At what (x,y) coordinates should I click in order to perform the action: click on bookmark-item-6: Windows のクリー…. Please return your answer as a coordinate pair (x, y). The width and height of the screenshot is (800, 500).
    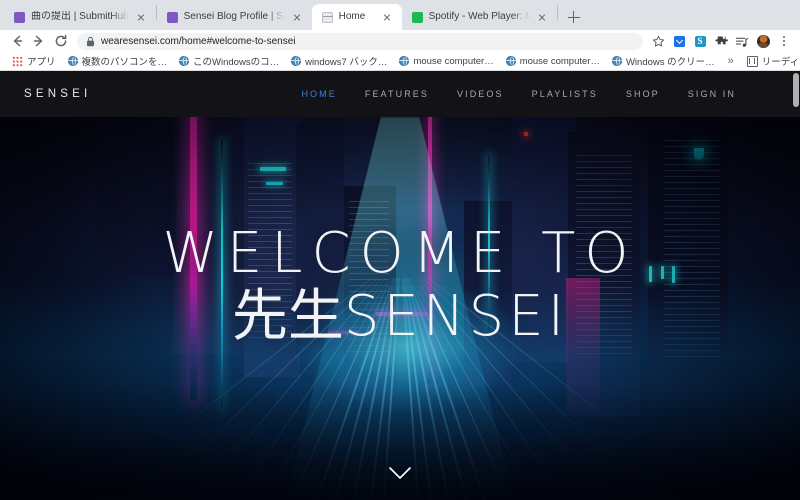
    Looking at the image, I should click on (663, 61).